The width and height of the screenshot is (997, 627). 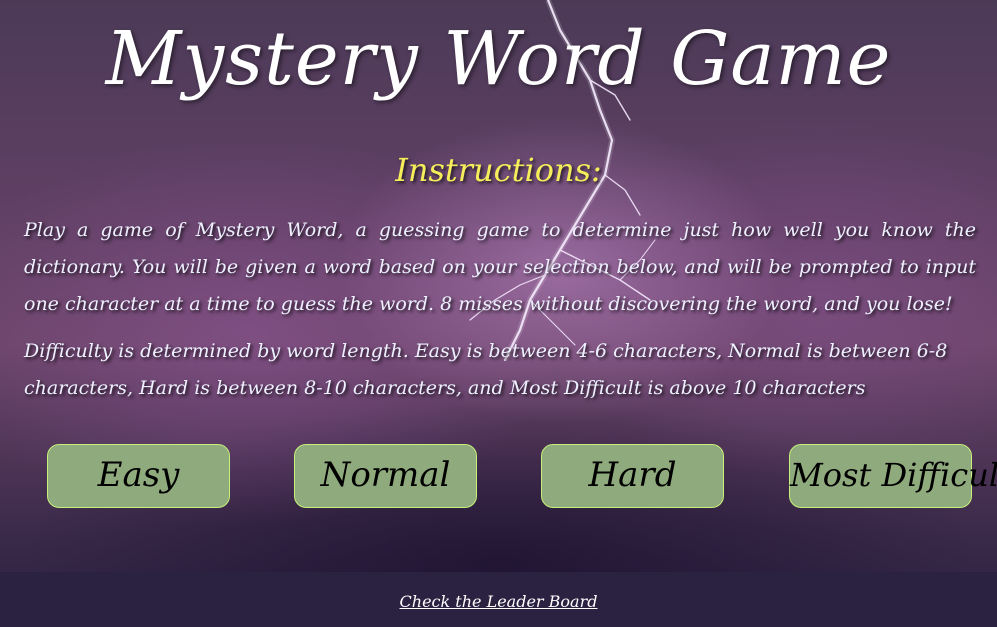 I want to click on most-difficult-button: Most Difficult, so click(x=893, y=476).